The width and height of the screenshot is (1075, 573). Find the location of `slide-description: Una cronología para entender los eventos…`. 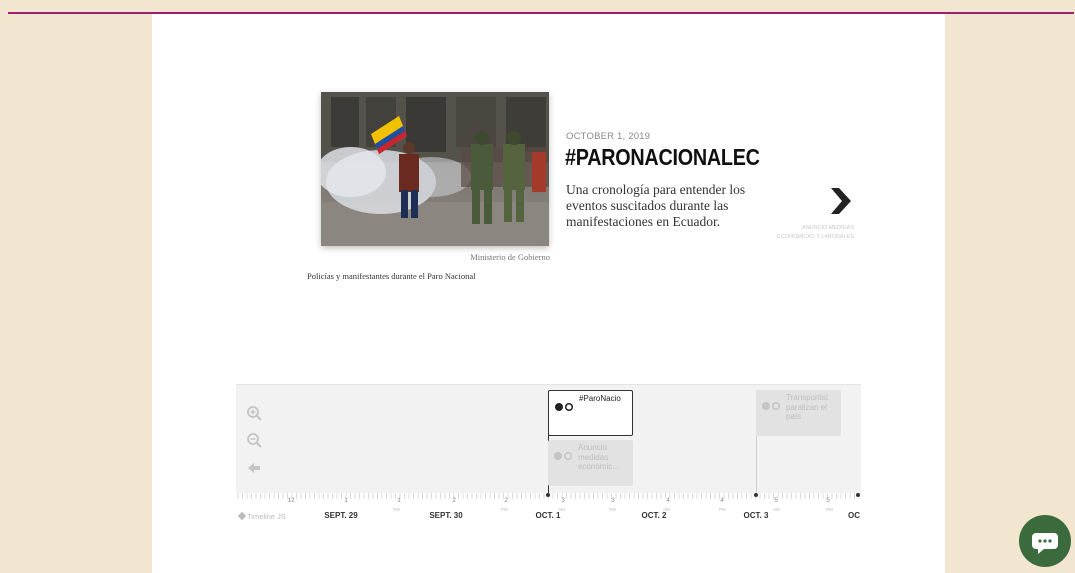

slide-description: Una cronología para entender los eventos… is located at coordinates (656, 205).